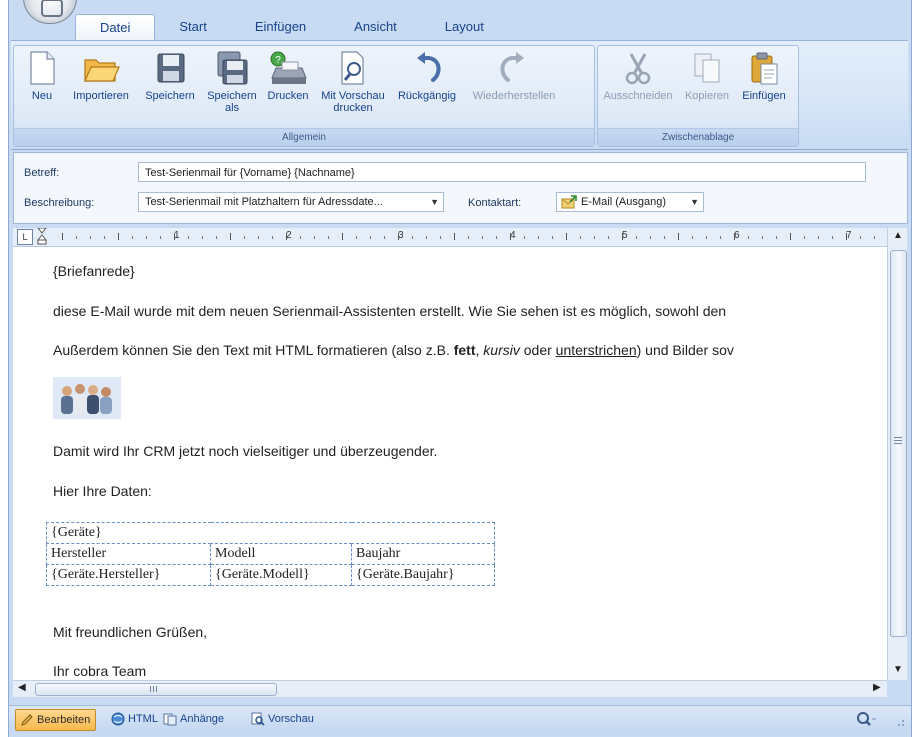 The height and width of the screenshot is (737, 918). I want to click on scroll-right-arrow-icon: ▶, so click(877, 687).